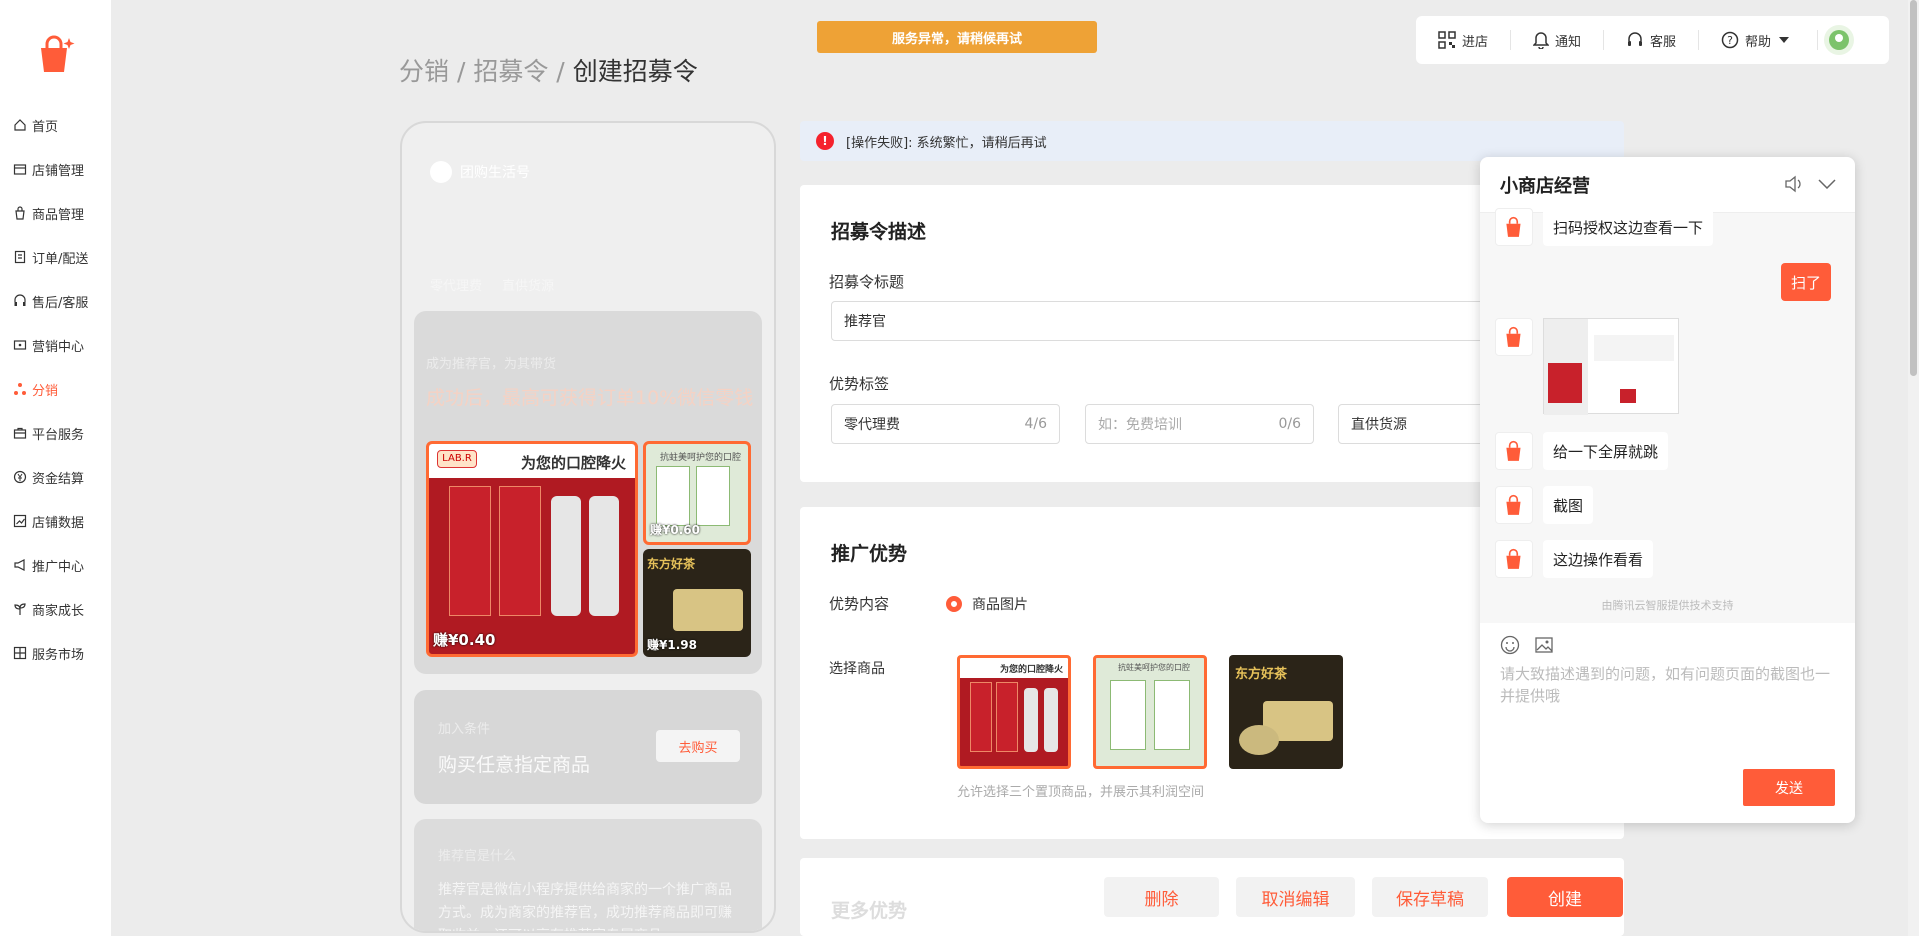 This screenshot has width=1919, height=936. I want to click on enter-store-label: 进店, so click(1475, 42).